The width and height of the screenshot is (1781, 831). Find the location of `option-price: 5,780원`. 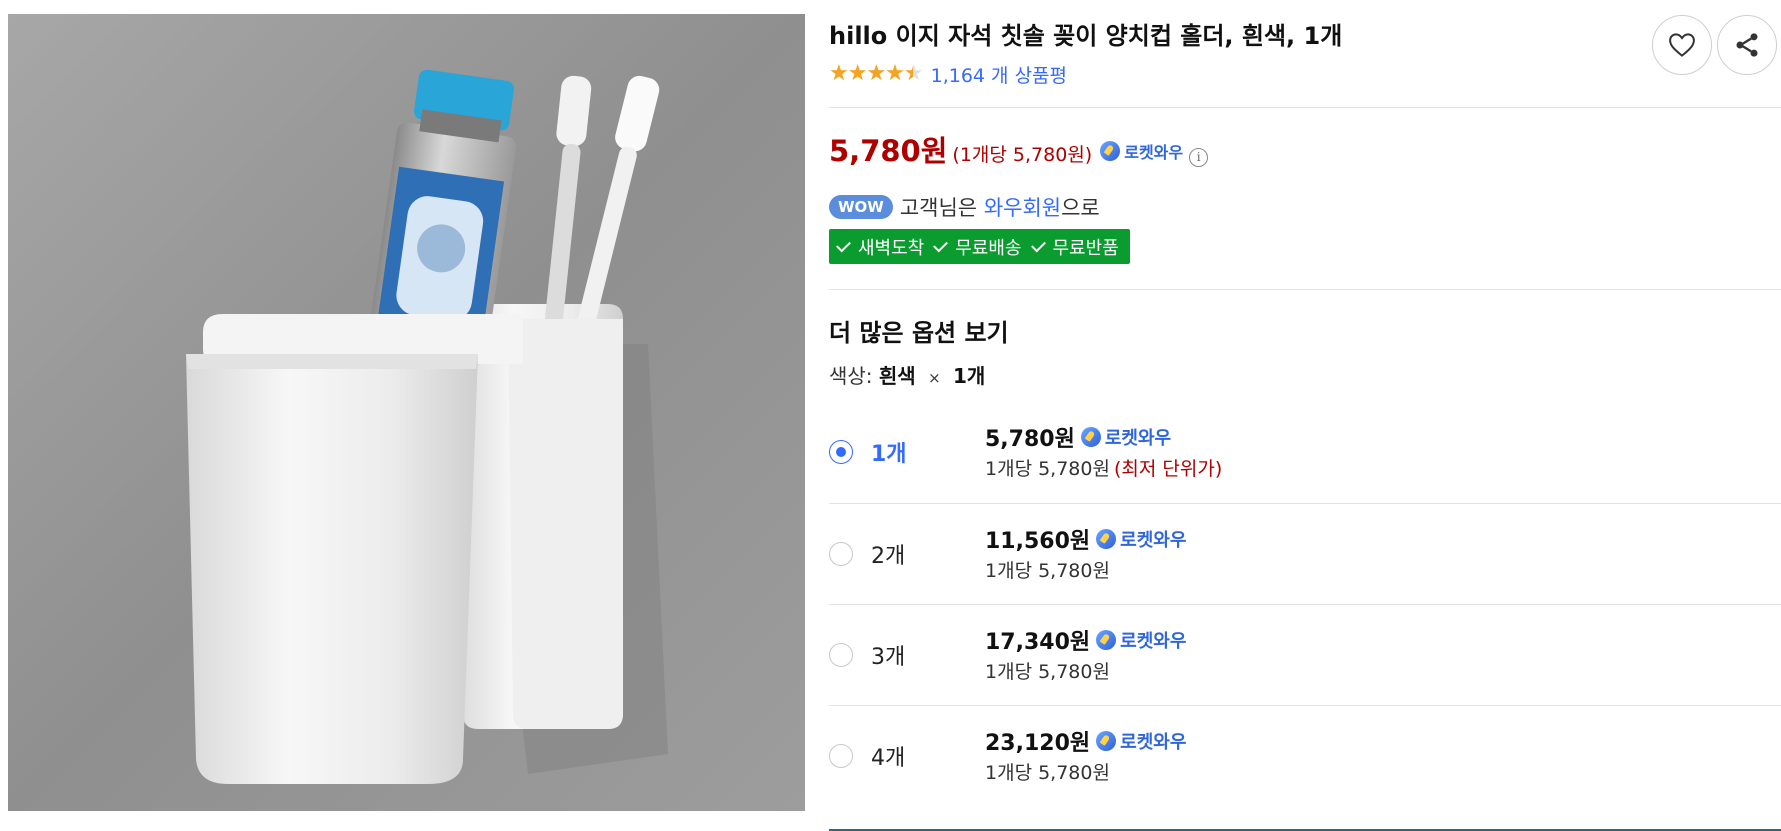

option-price: 5,780원 is located at coordinates (1030, 439).